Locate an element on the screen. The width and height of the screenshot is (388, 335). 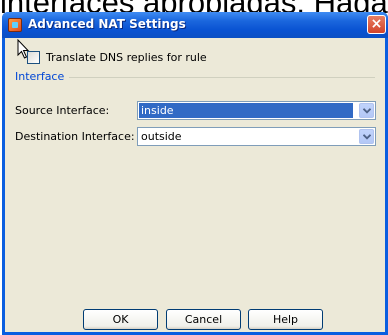
window-title: Advanced NAT Settings is located at coordinates (107, 24).